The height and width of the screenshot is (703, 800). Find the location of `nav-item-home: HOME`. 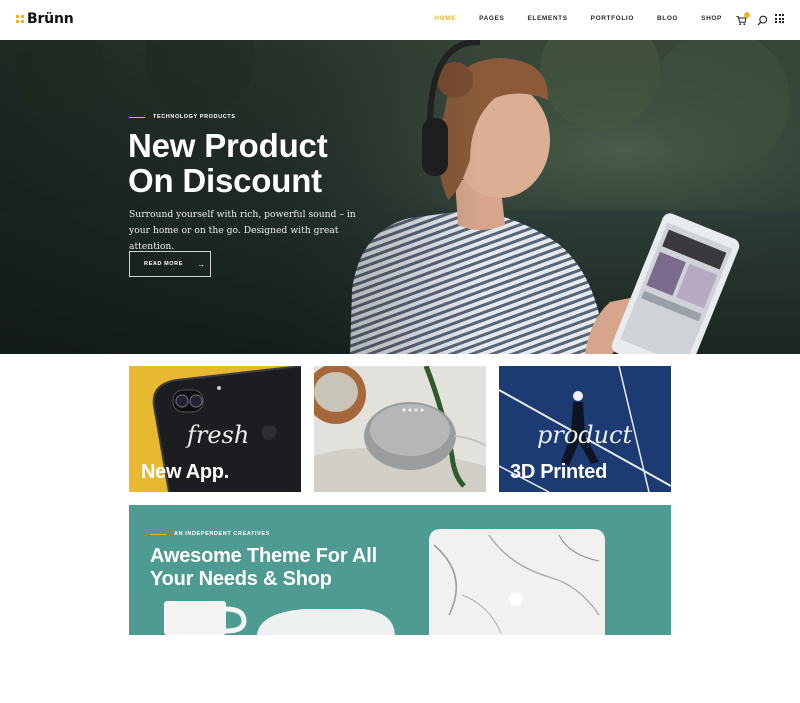

nav-item-home: HOME is located at coordinates (445, 18).